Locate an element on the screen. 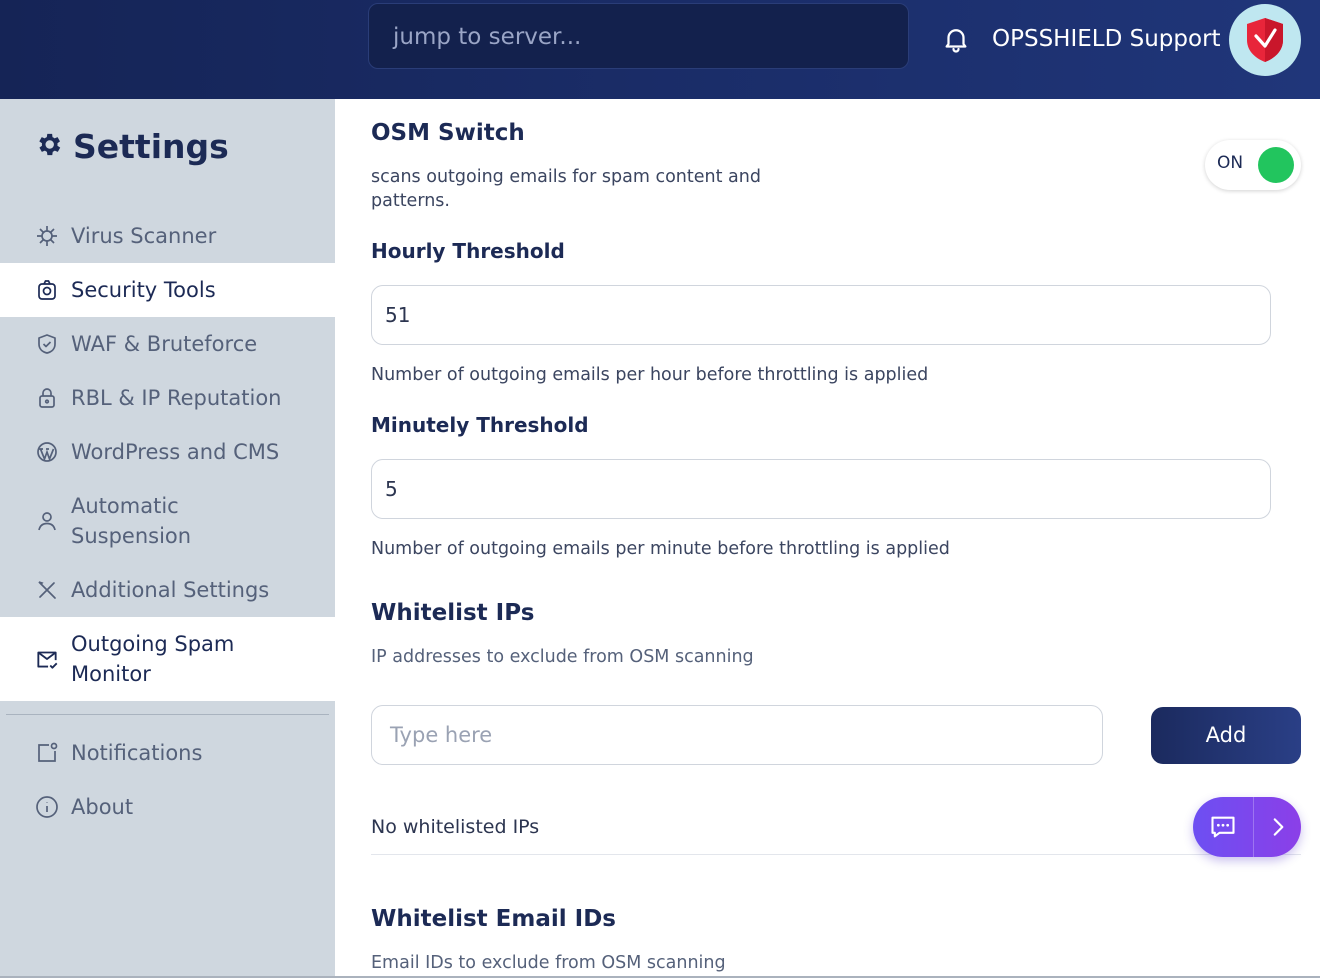 This screenshot has height=978, width=1320. settings-title: Settings is located at coordinates (151, 146).